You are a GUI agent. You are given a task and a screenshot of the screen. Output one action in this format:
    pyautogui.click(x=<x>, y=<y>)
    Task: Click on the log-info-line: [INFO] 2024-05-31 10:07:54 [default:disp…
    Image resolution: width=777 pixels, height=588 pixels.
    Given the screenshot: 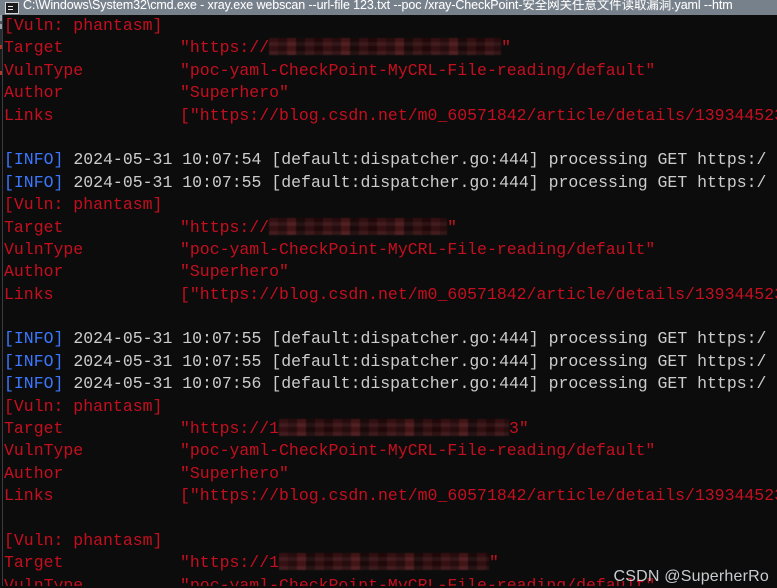 What is the action you would take?
    pyautogui.click(x=390, y=160)
    